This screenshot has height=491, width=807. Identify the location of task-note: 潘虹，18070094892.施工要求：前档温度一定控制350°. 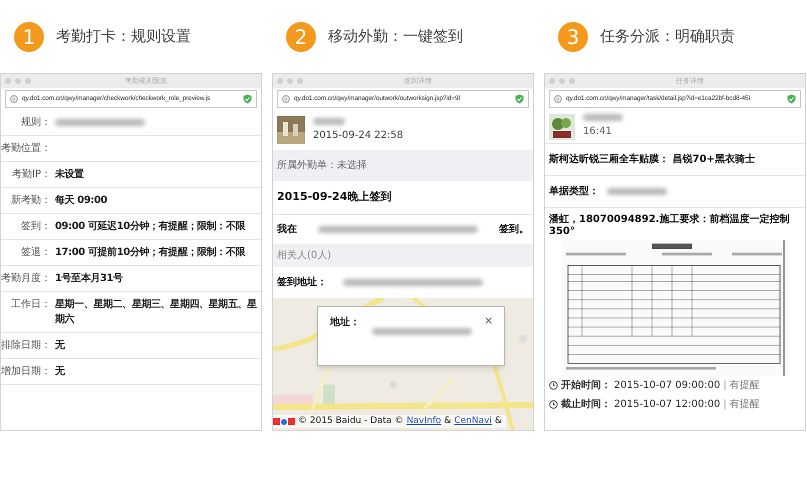
(669, 225).